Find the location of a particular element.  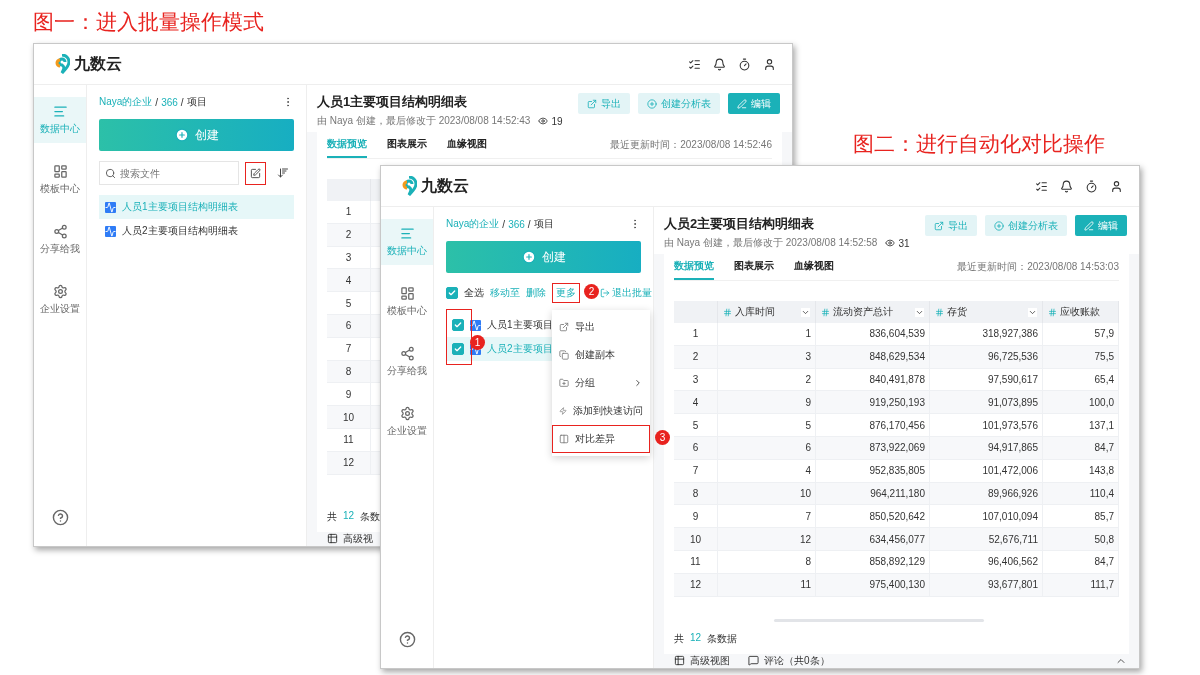

select-all-checkbox is located at coordinates (452, 293).